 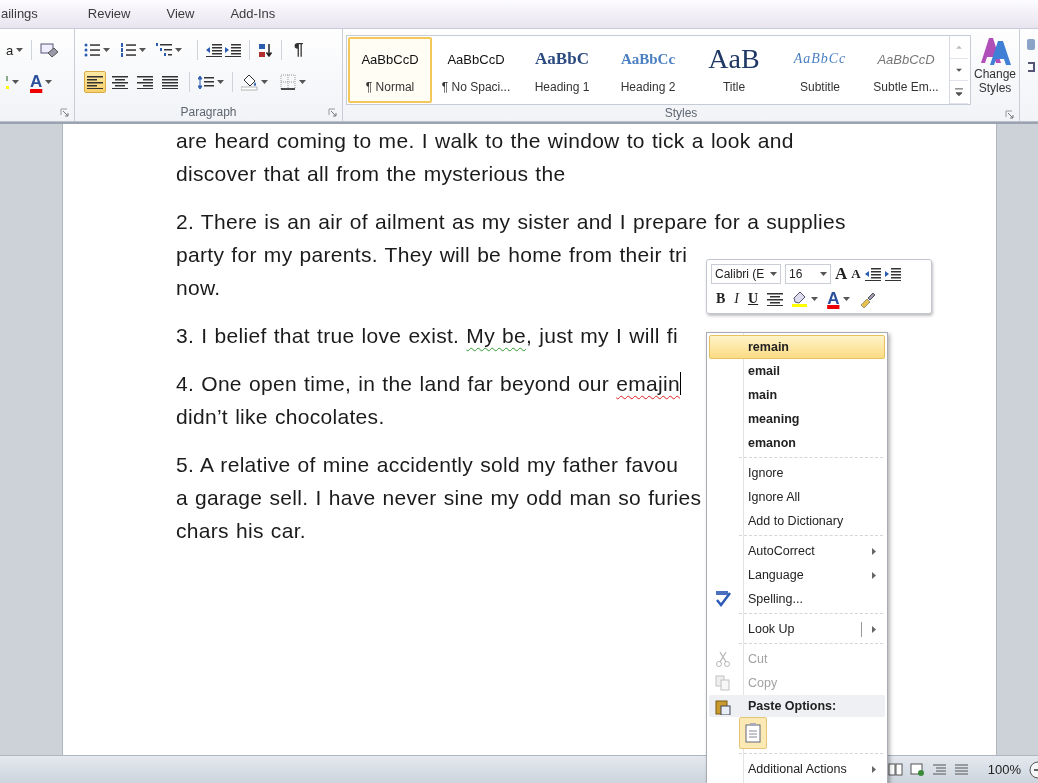 I want to click on ribbon-tab: ailings, so click(x=27, y=14).